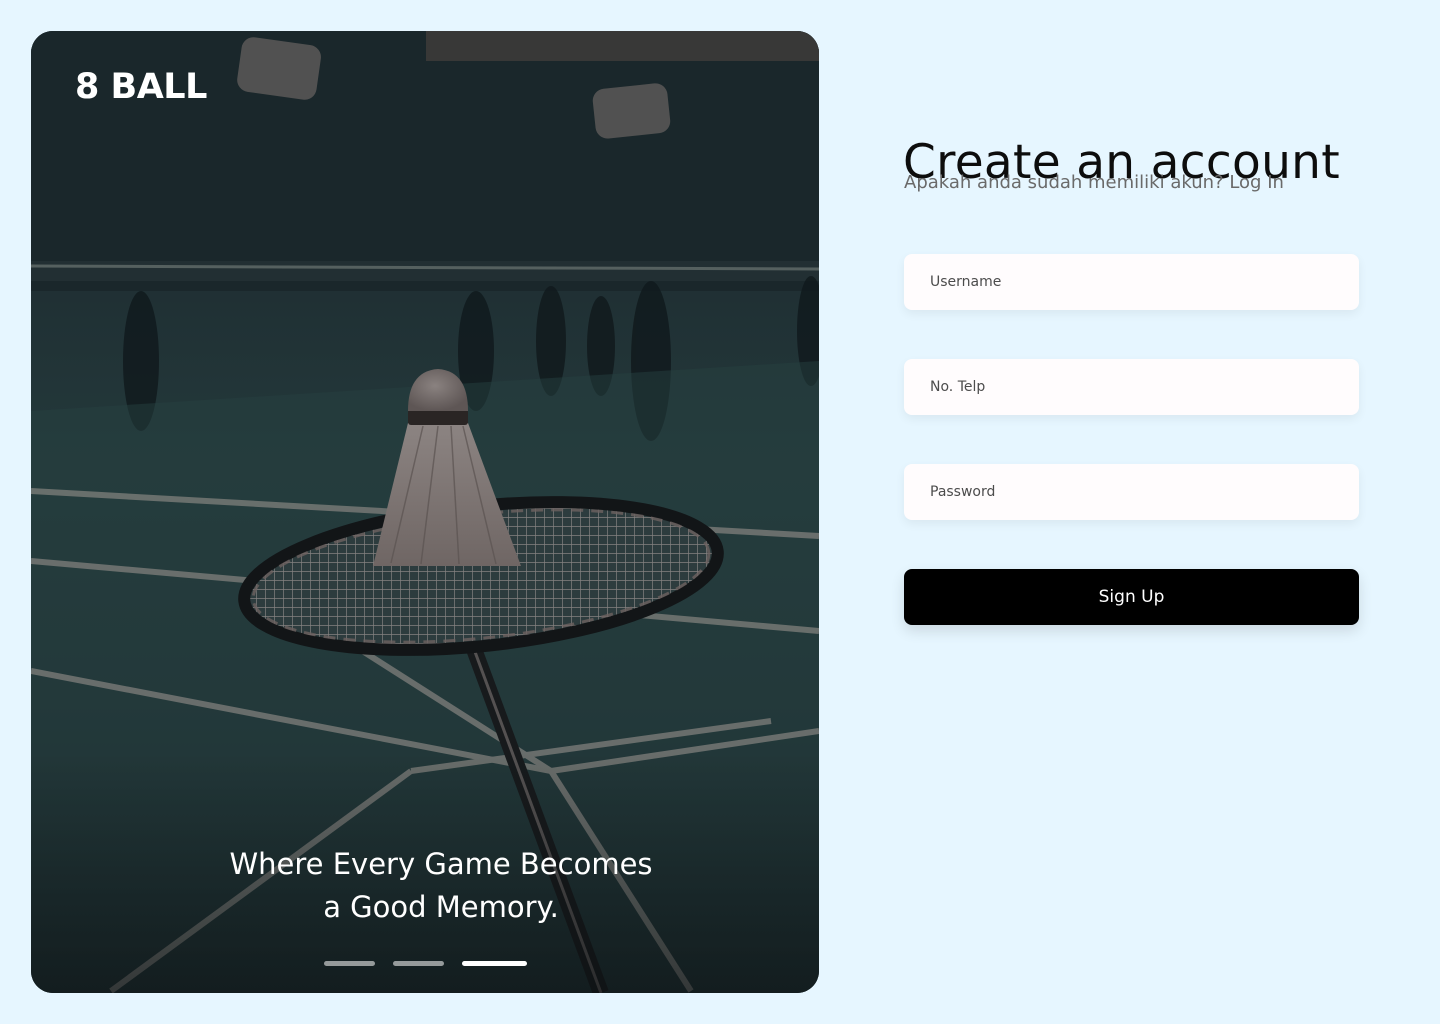 The width and height of the screenshot is (1440, 1024). What do you see at coordinates (1131, 597) in the screenshot?
I see `sign-up-button: Sign Up` at bounding box center [1131, 597].